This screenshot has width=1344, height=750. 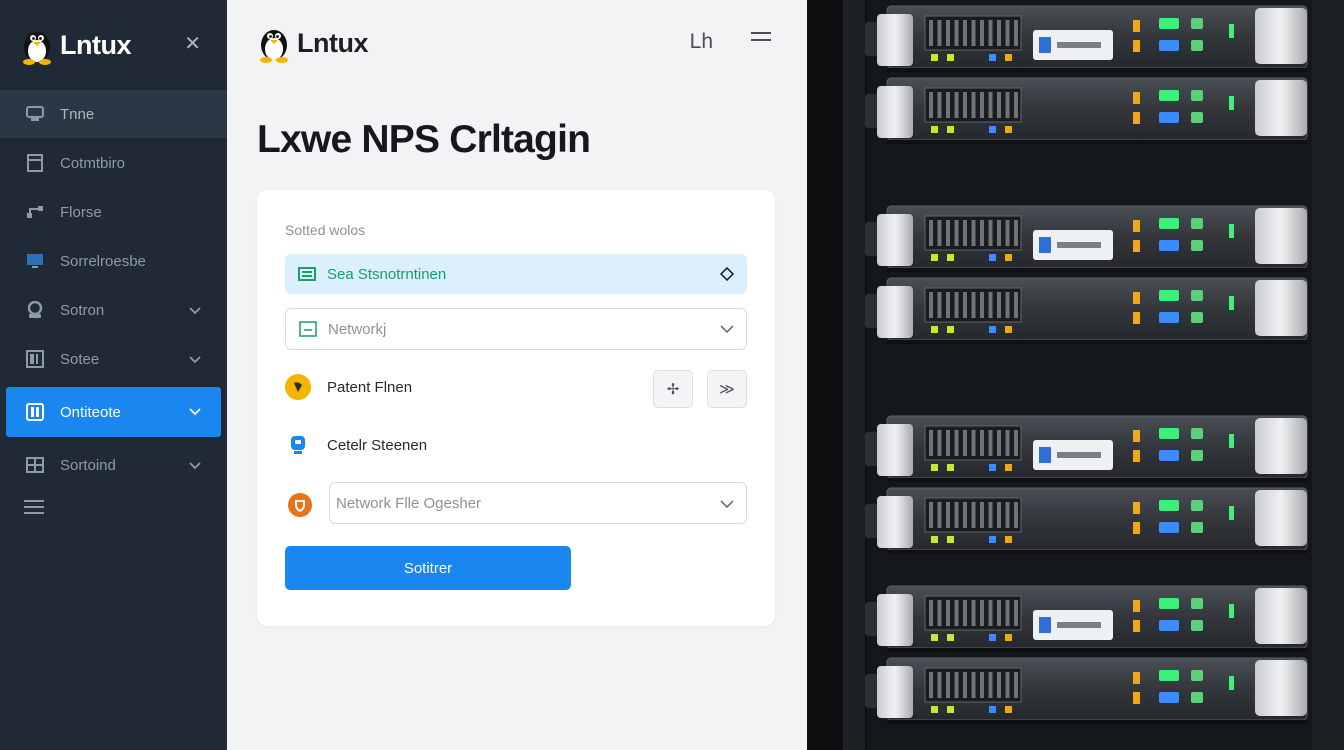 What do you see at coordinates (300, 507) in the screenshot?
I see `shield-icon` at bounding box center [300, 507].